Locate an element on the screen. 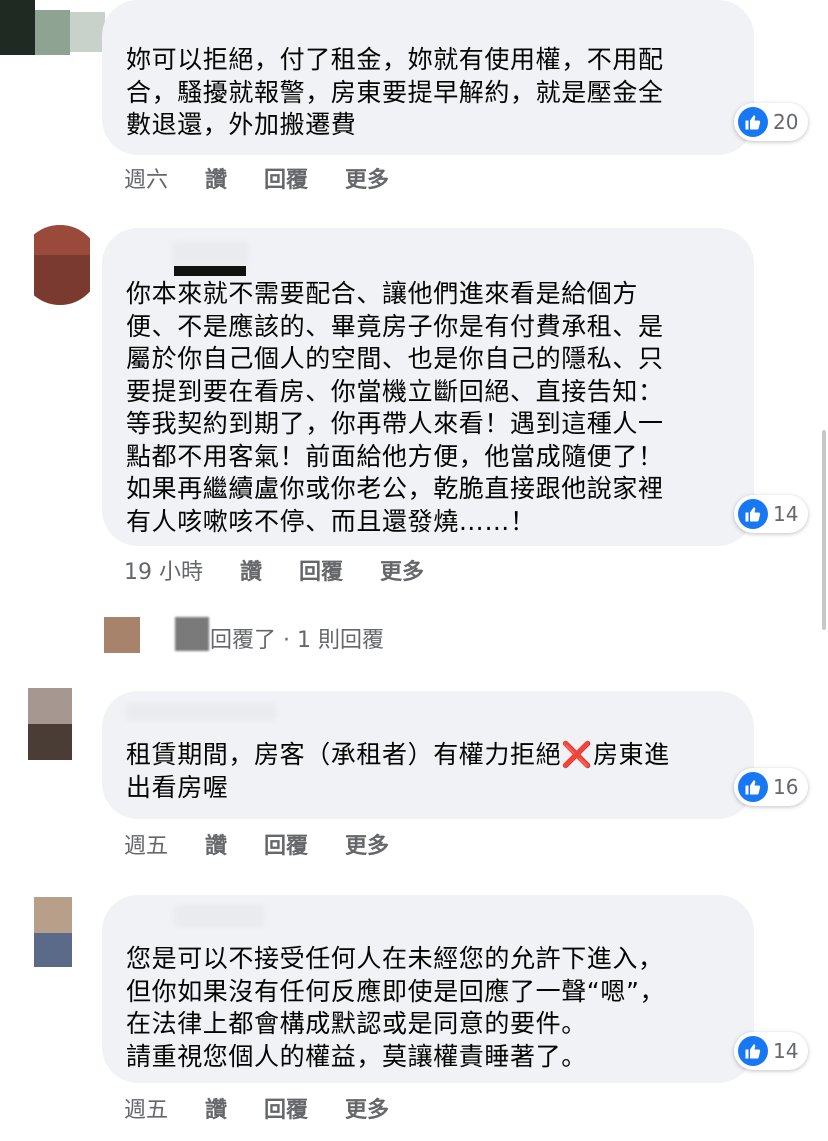  timestamp: 19 小時 is located at coordinates (163, 572).